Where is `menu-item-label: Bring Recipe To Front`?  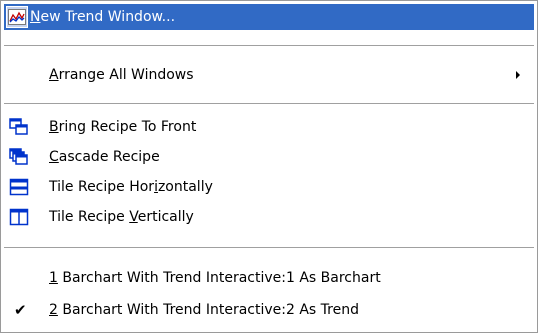
menu-item-label: Bring Recipe To Front is located at coordinates (123, 127).